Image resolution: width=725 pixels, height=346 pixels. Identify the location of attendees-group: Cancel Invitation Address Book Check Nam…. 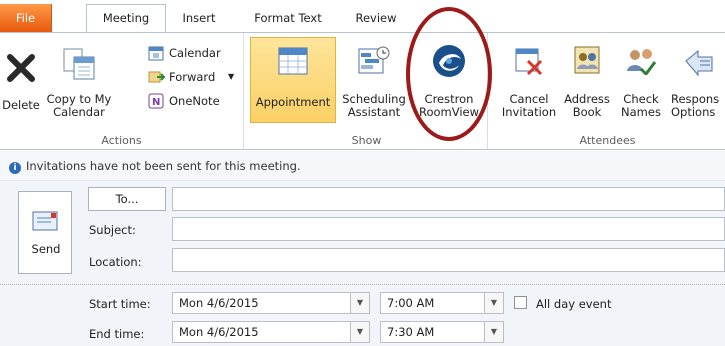
(607, 91).